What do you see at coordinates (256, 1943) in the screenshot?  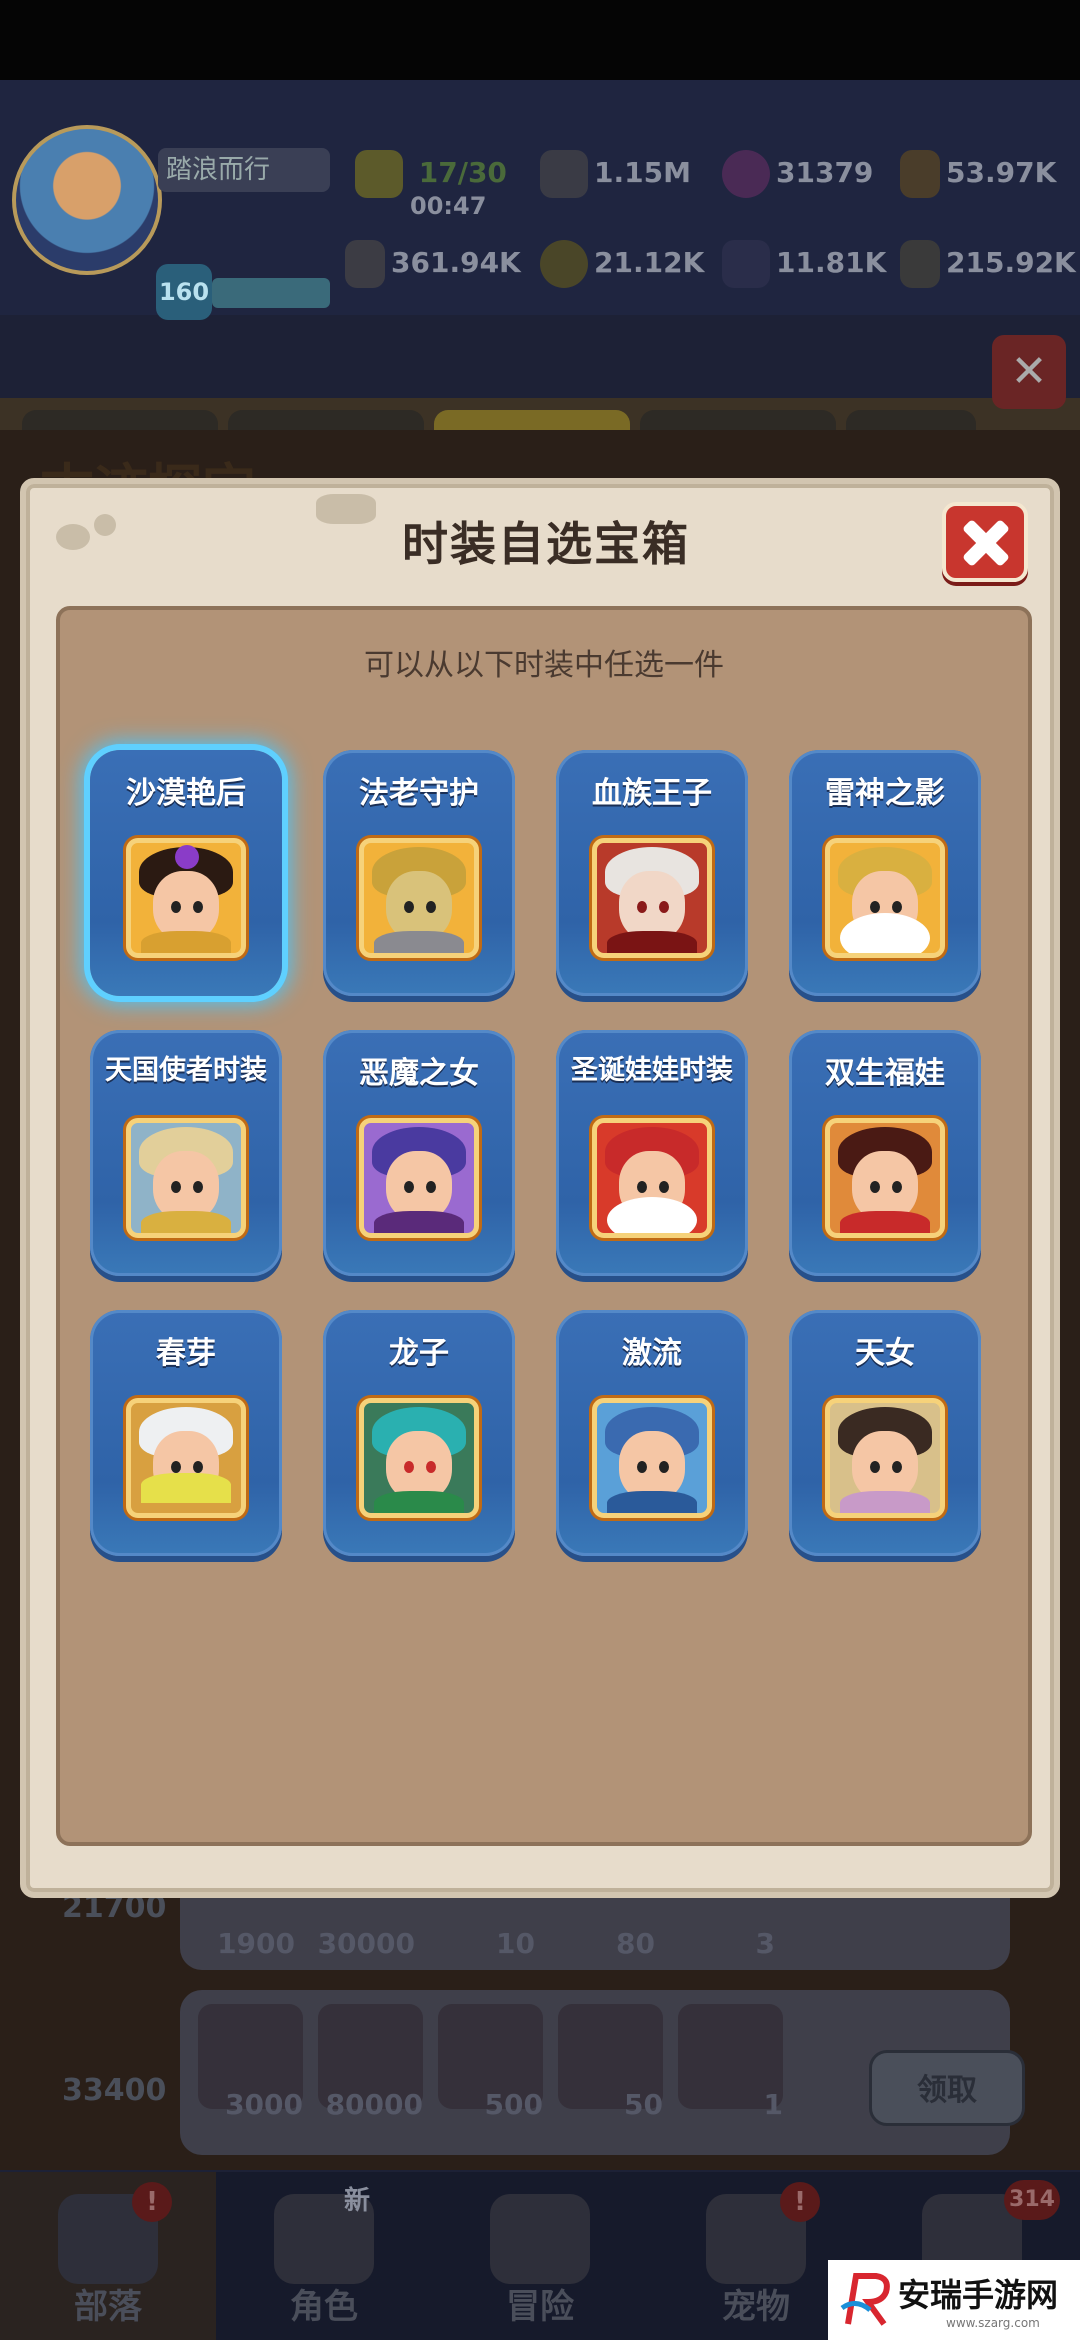 I see `reward-count: 1900` at bounding box center [256, 1943].